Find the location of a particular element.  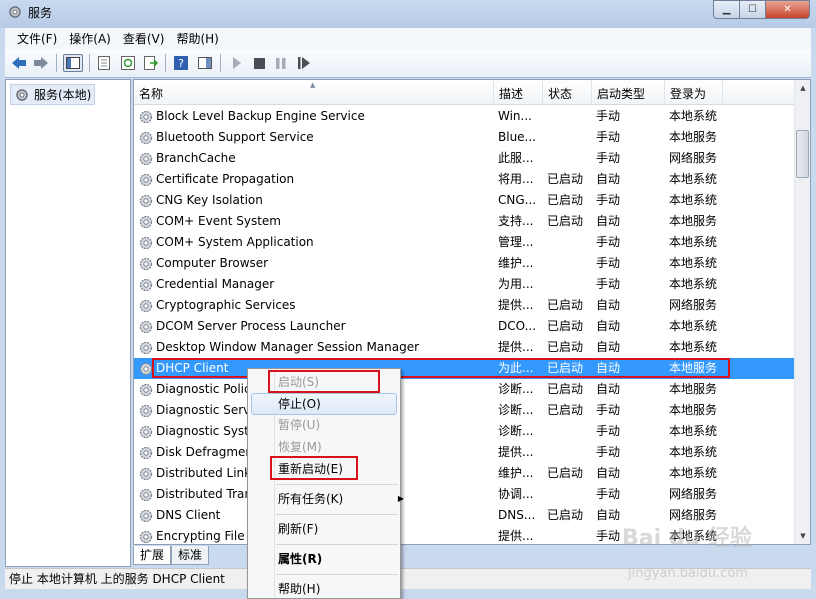

column-header-log-on-as: 登录为 is located at coordinates (694, 92).